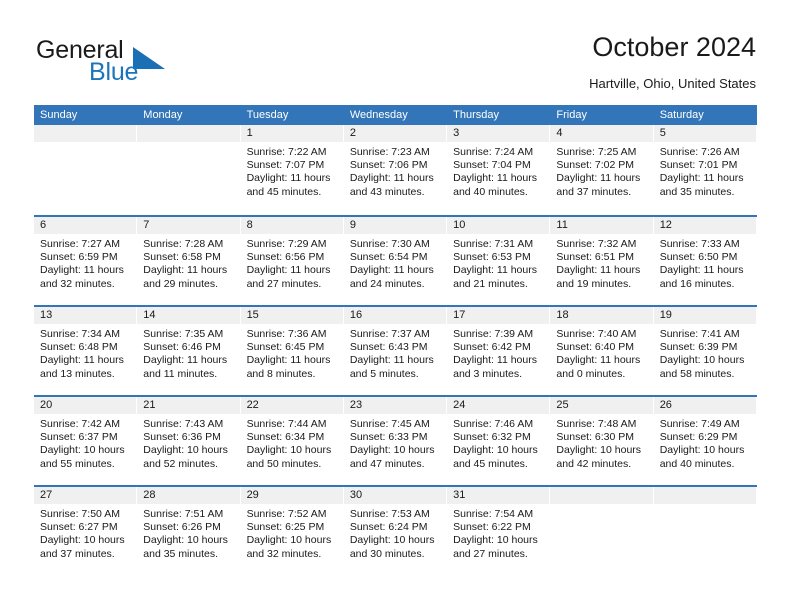 This screenshot has height=612, width=792. What do you see at coordinates (149, 315) in the screenshot?
I see `day-number: 14` at bounding box center [149, 315].